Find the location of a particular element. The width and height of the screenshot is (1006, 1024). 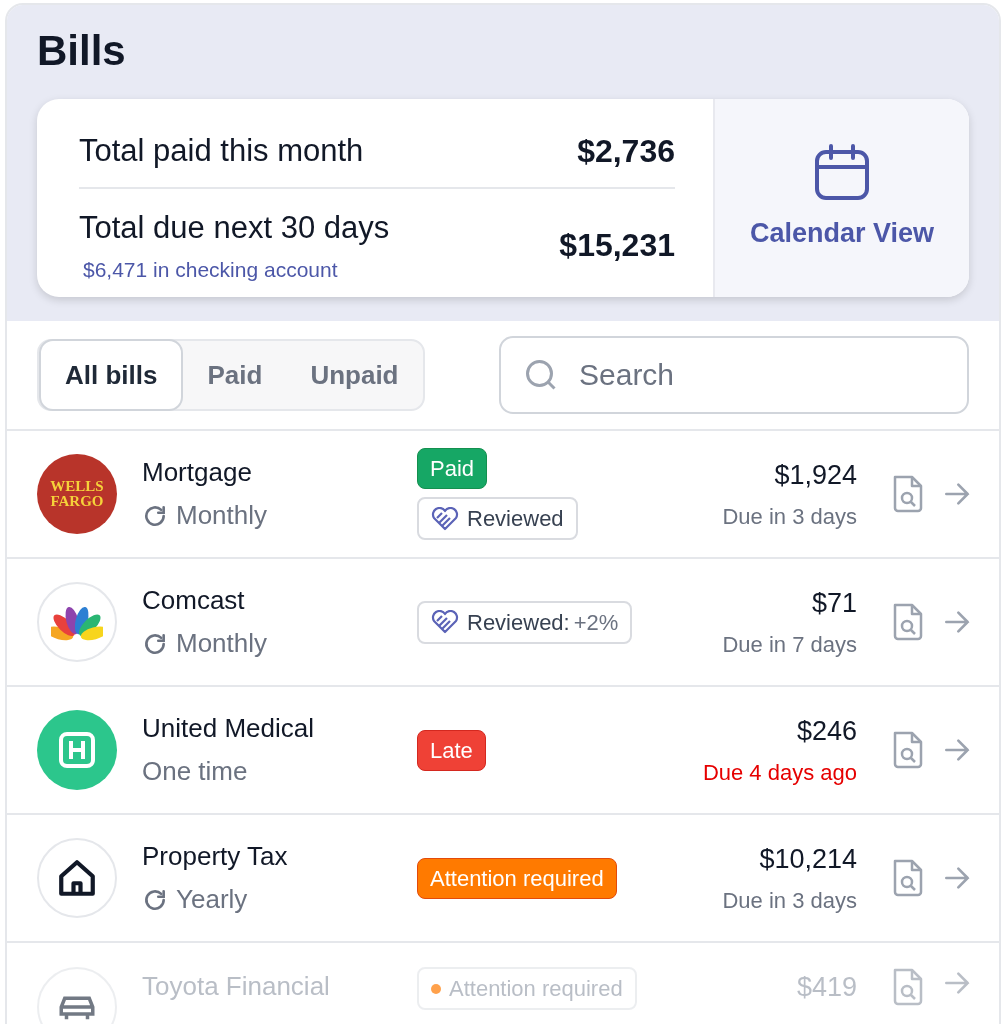

bill-row: WELLS FARGO Mortgage Monthly Paid Reviewed $1,924 Due in 3 days is located at coordinates (503, 495).